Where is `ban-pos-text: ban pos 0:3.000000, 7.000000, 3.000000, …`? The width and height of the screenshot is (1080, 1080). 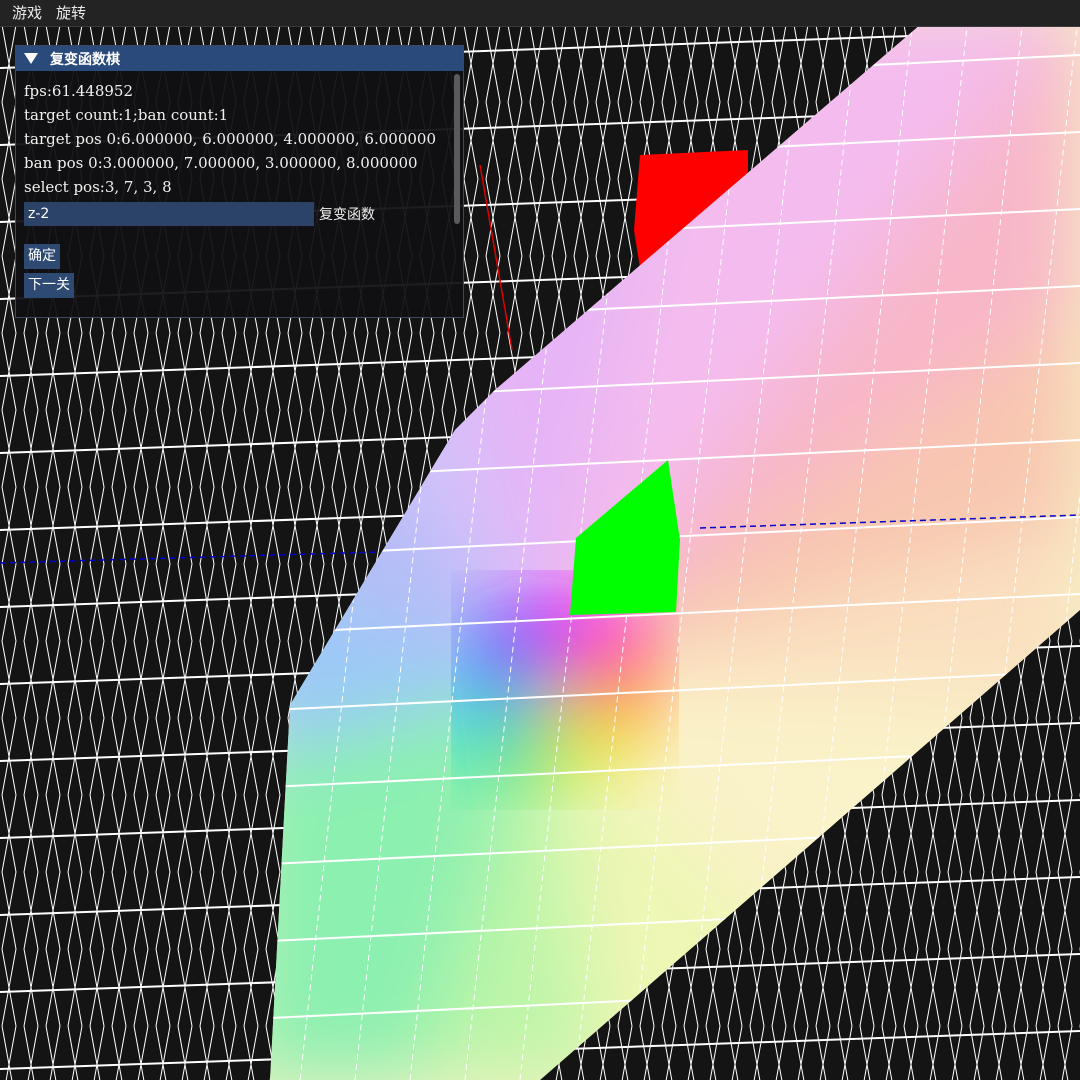
ban-pos-text: ban pos 0:3.000000, 7.000000, 3.000000, … is located at coordinates (221, 163).